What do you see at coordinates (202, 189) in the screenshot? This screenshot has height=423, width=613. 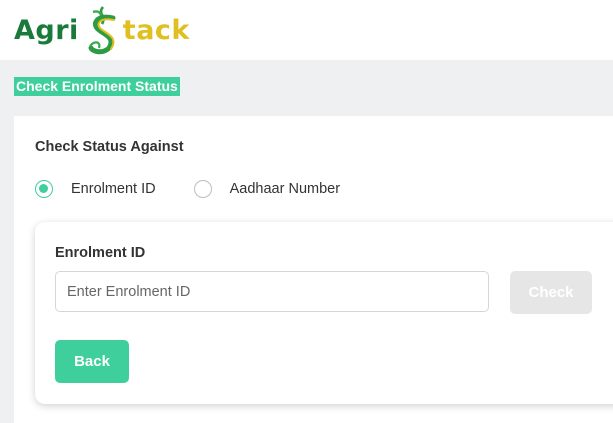 I see `radio-aadhaar-number-control` at bounding box center [202, 189].